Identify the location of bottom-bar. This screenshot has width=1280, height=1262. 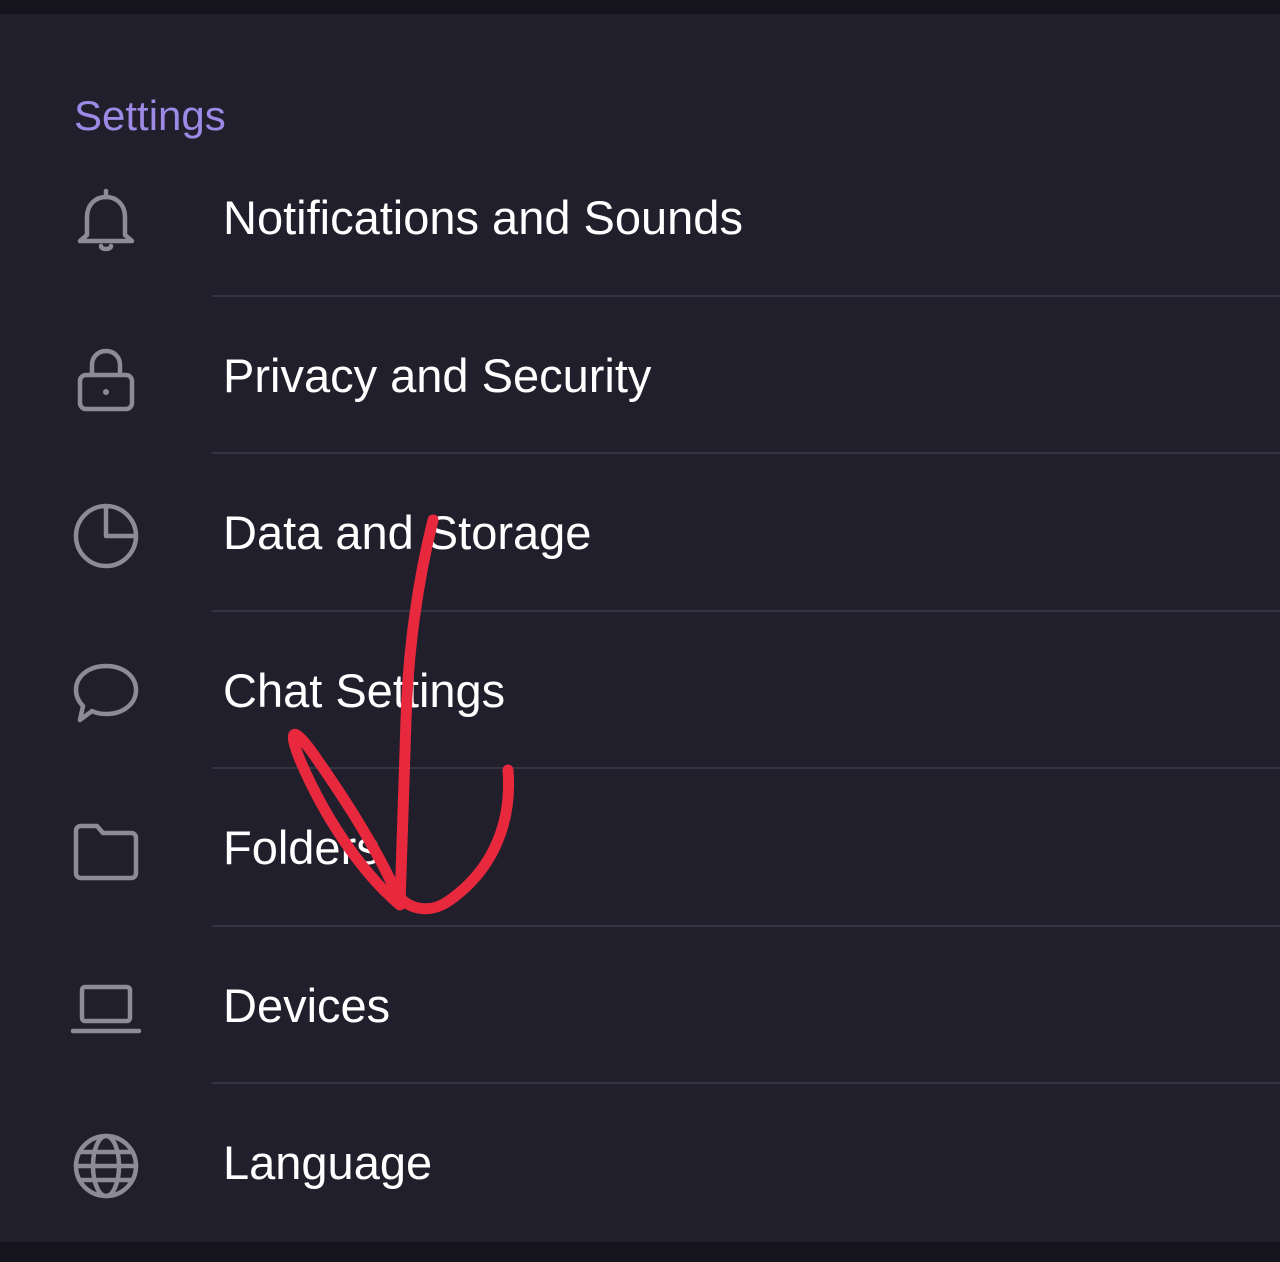
(640, 1252).